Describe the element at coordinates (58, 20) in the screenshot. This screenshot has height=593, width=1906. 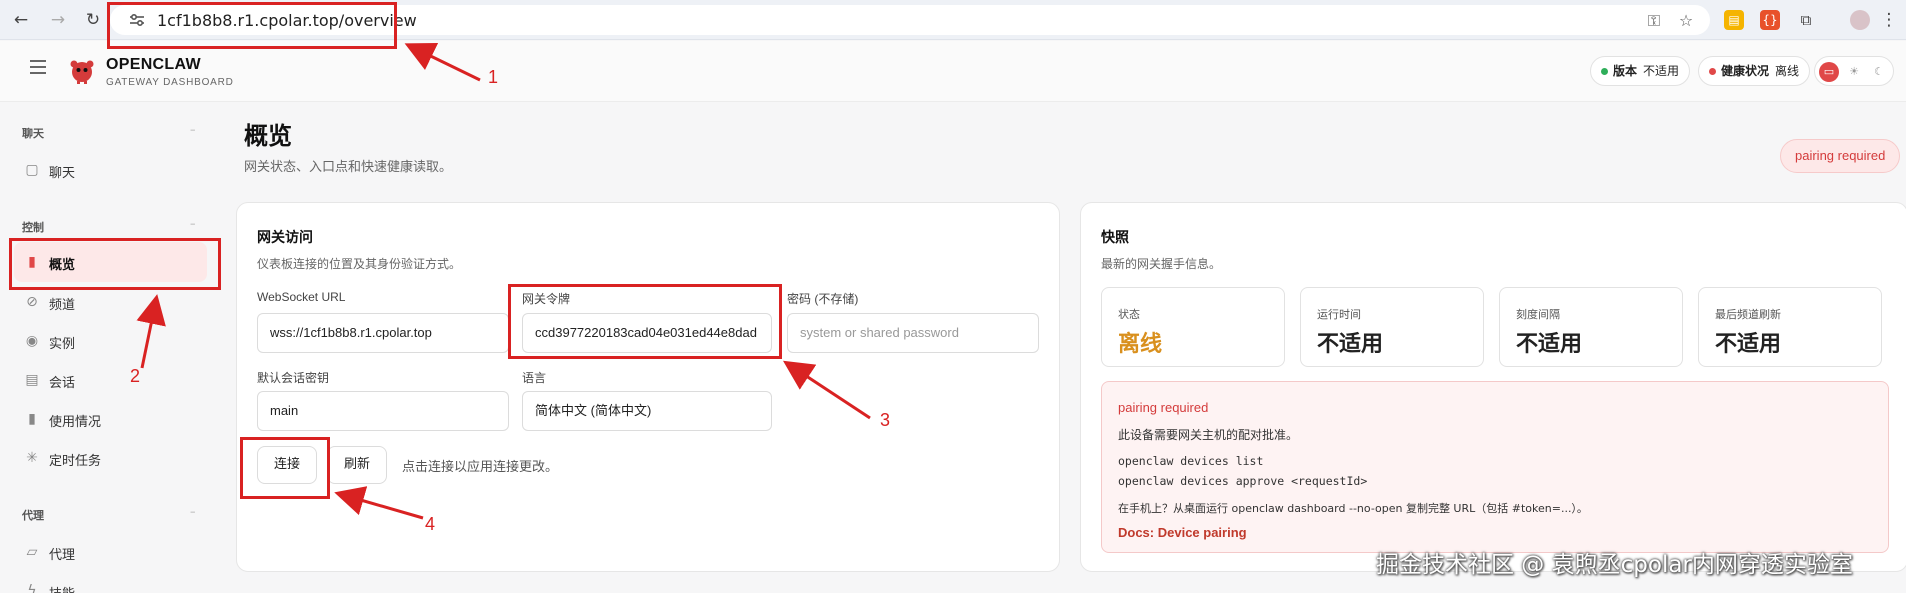
I see `forward-icon: →` at that location.